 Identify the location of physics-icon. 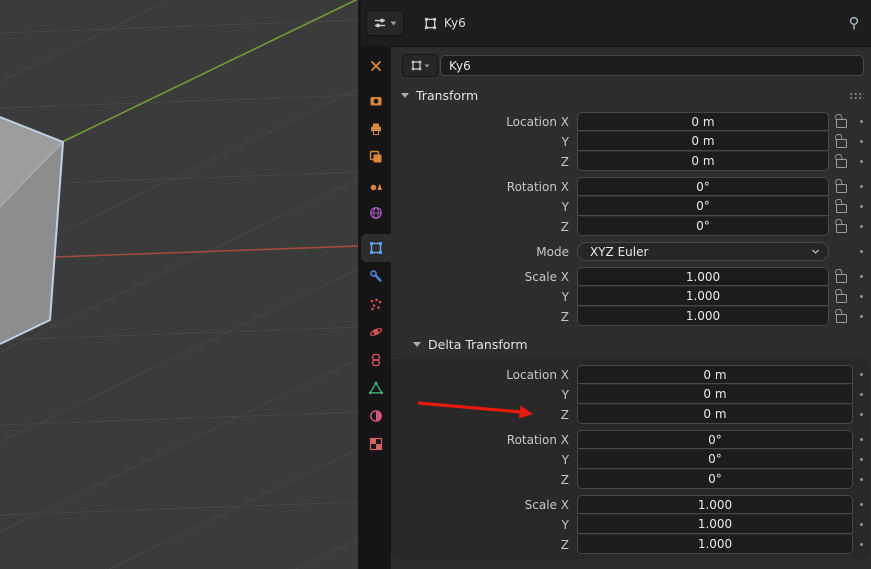
(376, 332).